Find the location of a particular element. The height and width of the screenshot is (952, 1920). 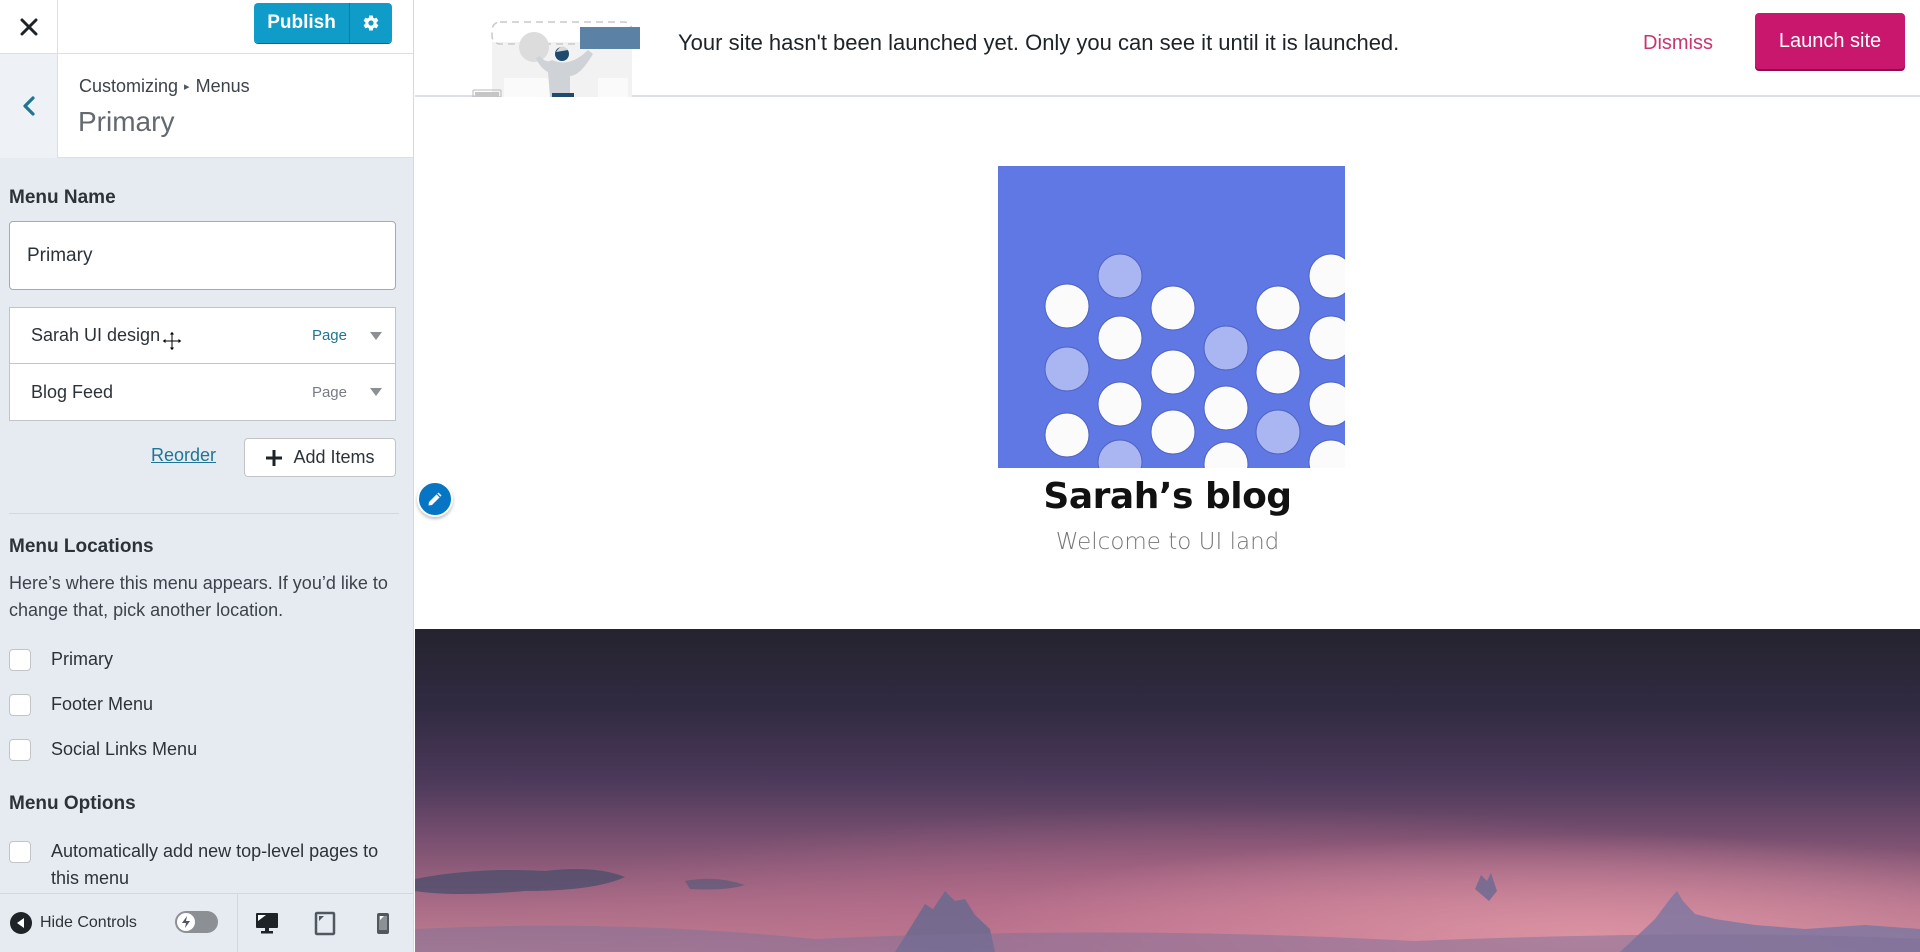

menu-locations-heading: Menu Locations is located at coordinates (81, 546).